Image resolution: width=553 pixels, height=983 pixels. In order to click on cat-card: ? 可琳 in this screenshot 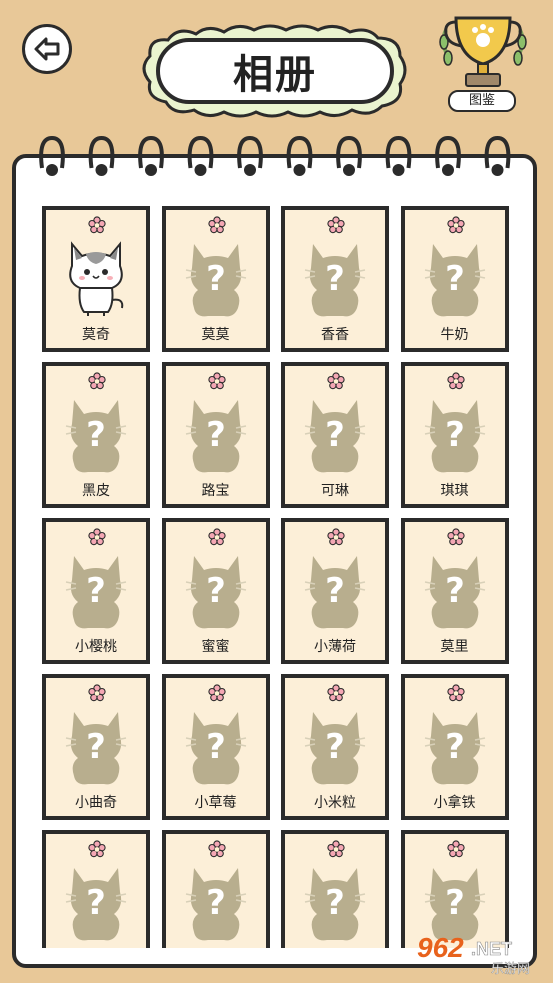, I will do `click(335, 435)`.